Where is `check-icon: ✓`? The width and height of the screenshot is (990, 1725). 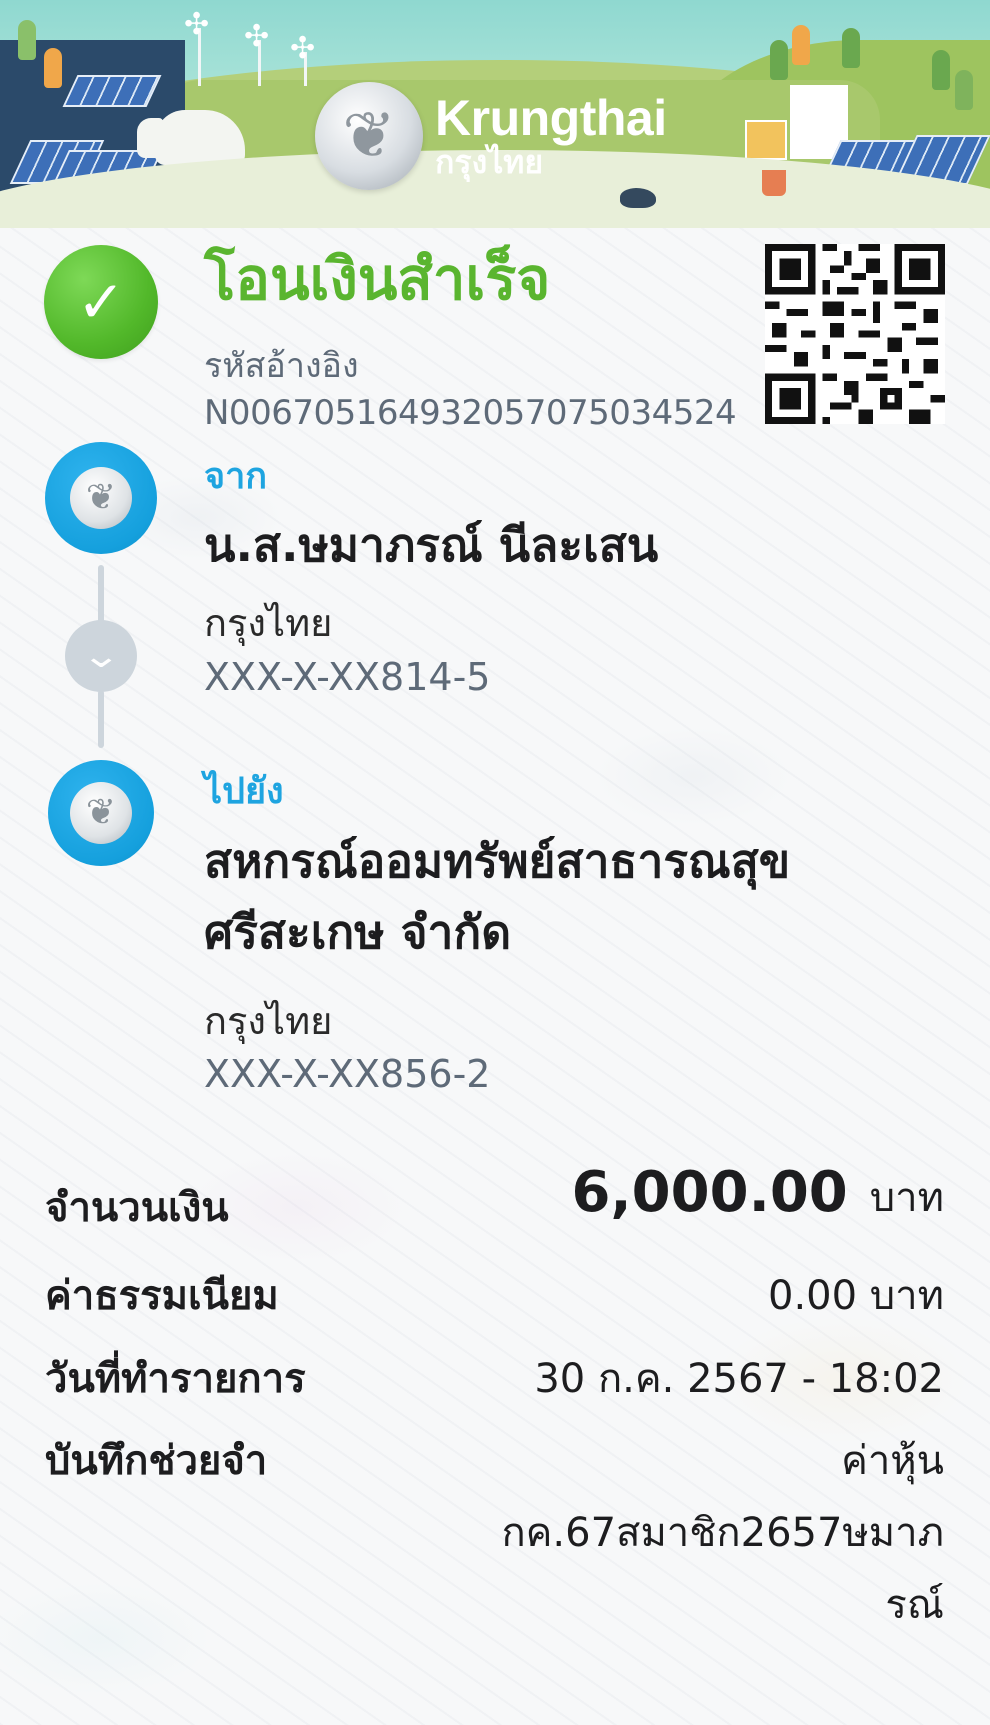
check-icon: ✓ is located at coordinates (101, 302).